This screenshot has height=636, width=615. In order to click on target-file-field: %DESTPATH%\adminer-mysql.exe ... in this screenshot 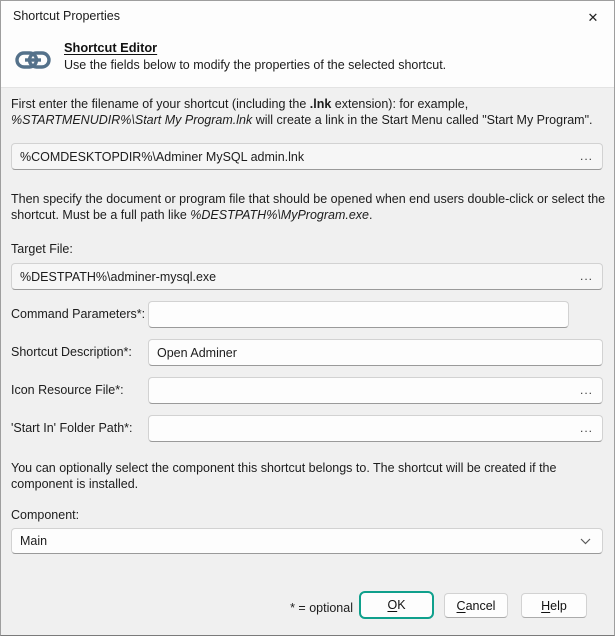, I will do `click(307, 276)`.